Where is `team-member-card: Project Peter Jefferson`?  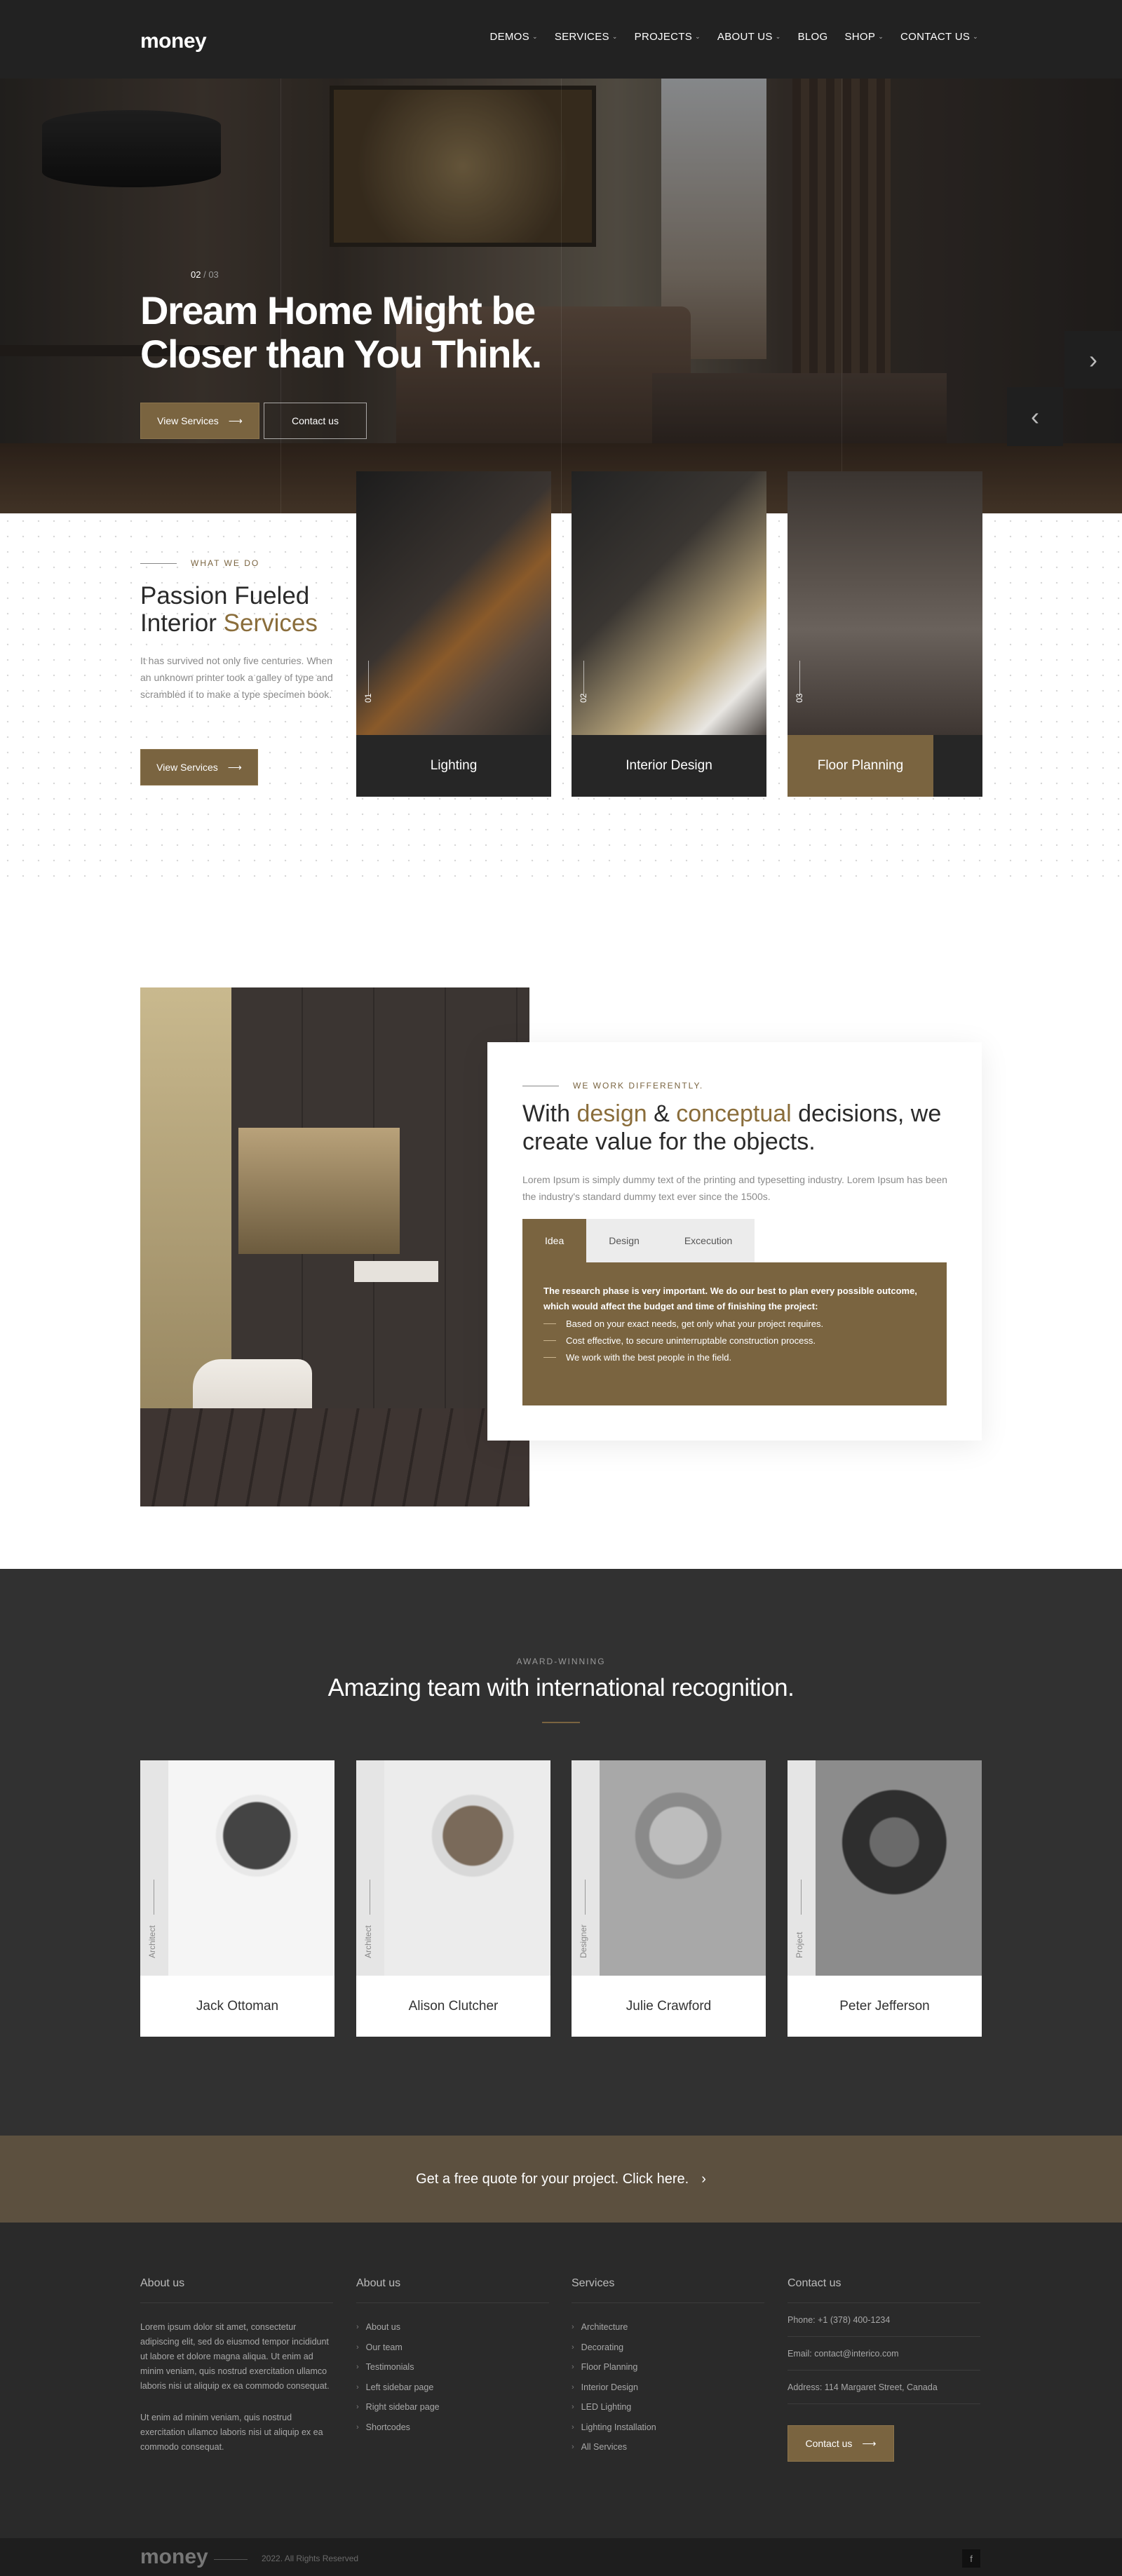
team-member-card: Project Peter Jefferson is located at coordinates (885, 1898).